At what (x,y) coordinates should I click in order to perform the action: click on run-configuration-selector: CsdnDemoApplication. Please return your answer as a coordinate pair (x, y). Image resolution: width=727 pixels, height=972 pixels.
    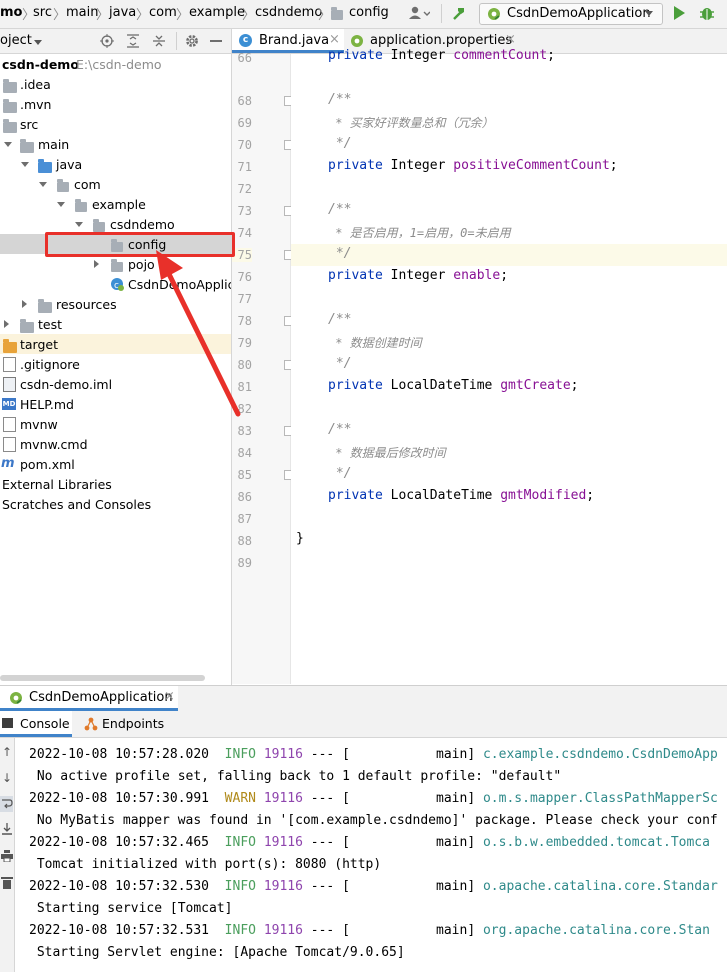
    Looking at the image, I should click on (571, 14).